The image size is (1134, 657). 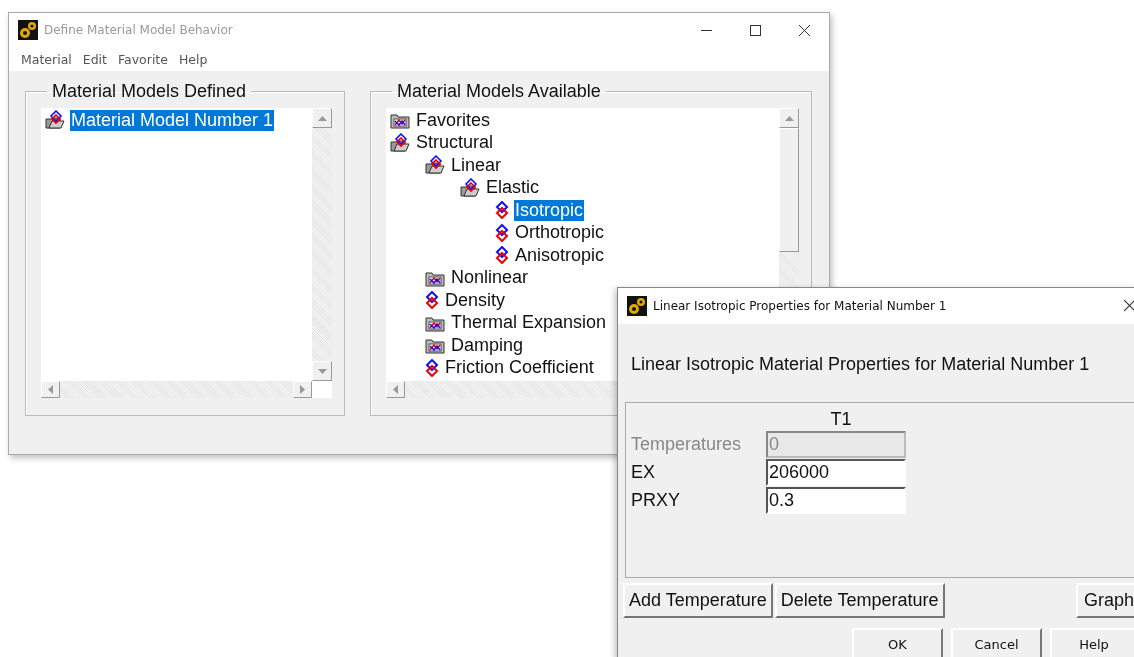 I want to click on action-button: Graph, so click(x=1104, y=600).